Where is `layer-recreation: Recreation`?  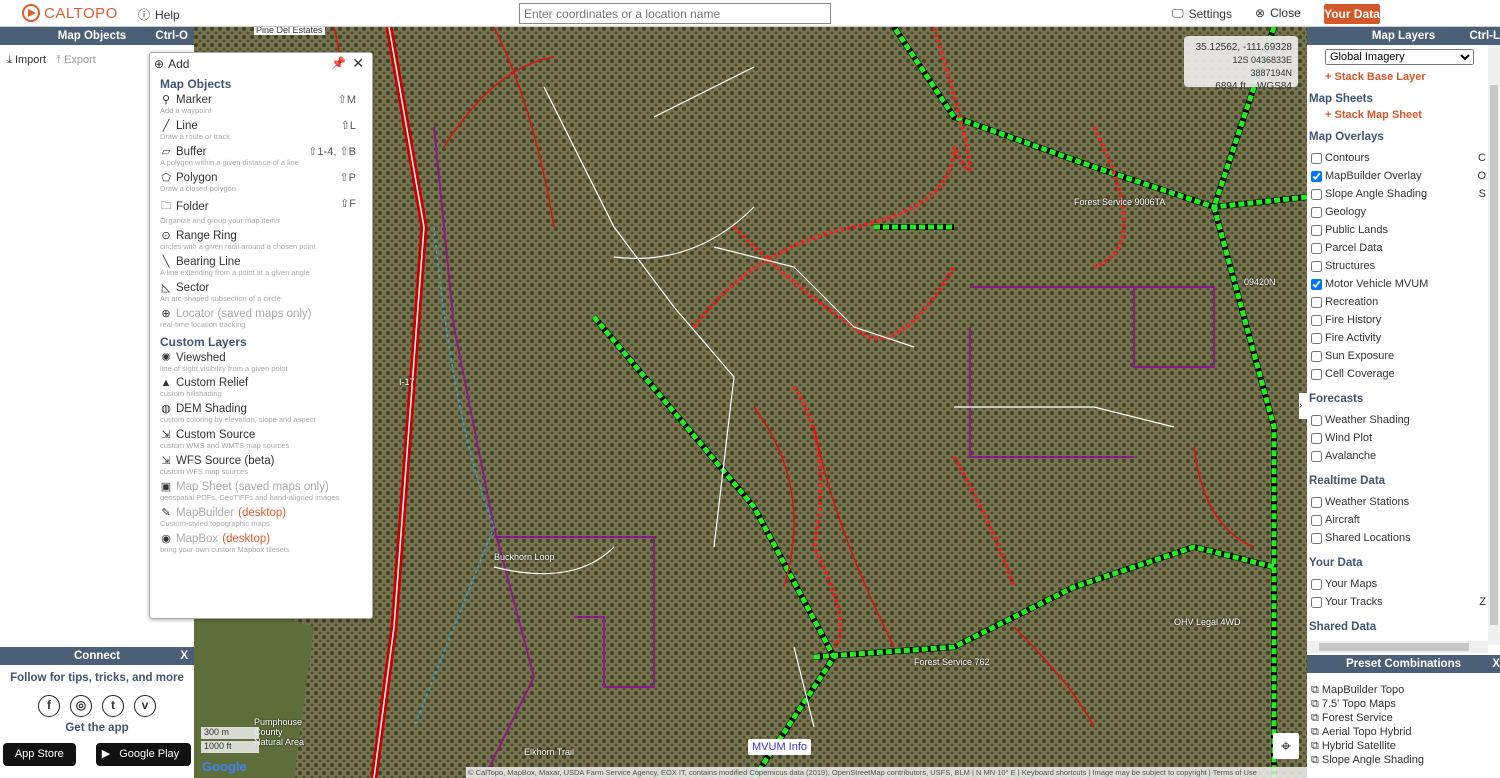
layer-recreation: Recreation is located at coordinates (1397, 302).